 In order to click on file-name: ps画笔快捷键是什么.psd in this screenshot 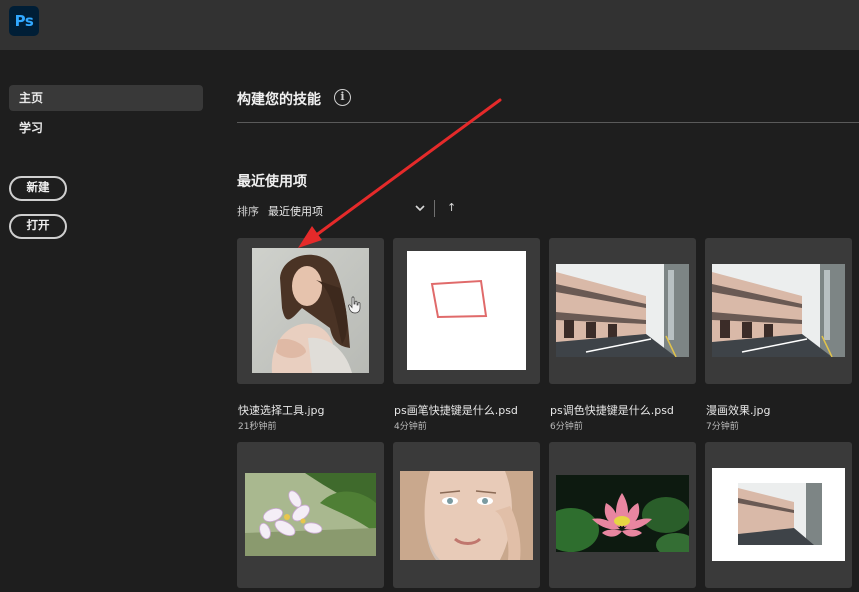, I will do `click(456, 410)`.